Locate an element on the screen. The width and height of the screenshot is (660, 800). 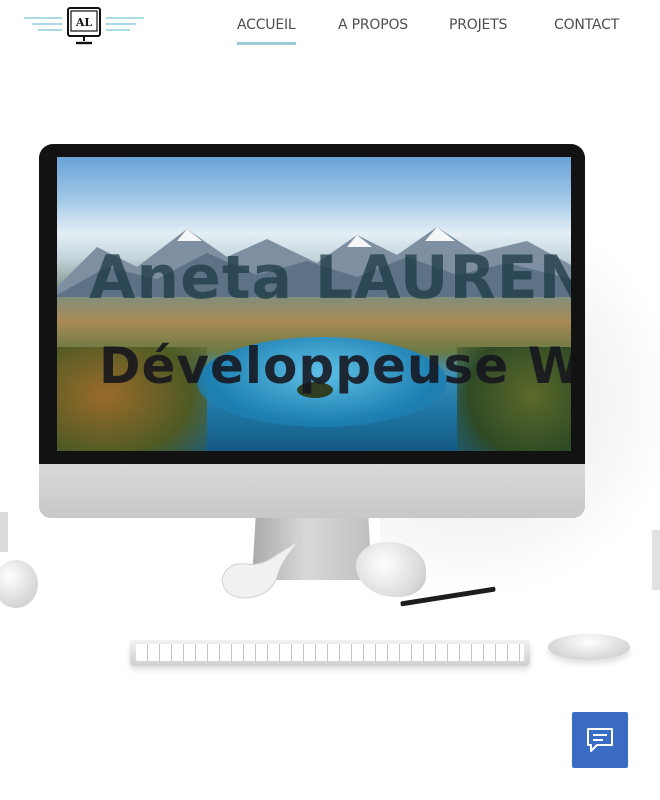
nav-item-projets: PROJETS is located at coordinates (478, 25).